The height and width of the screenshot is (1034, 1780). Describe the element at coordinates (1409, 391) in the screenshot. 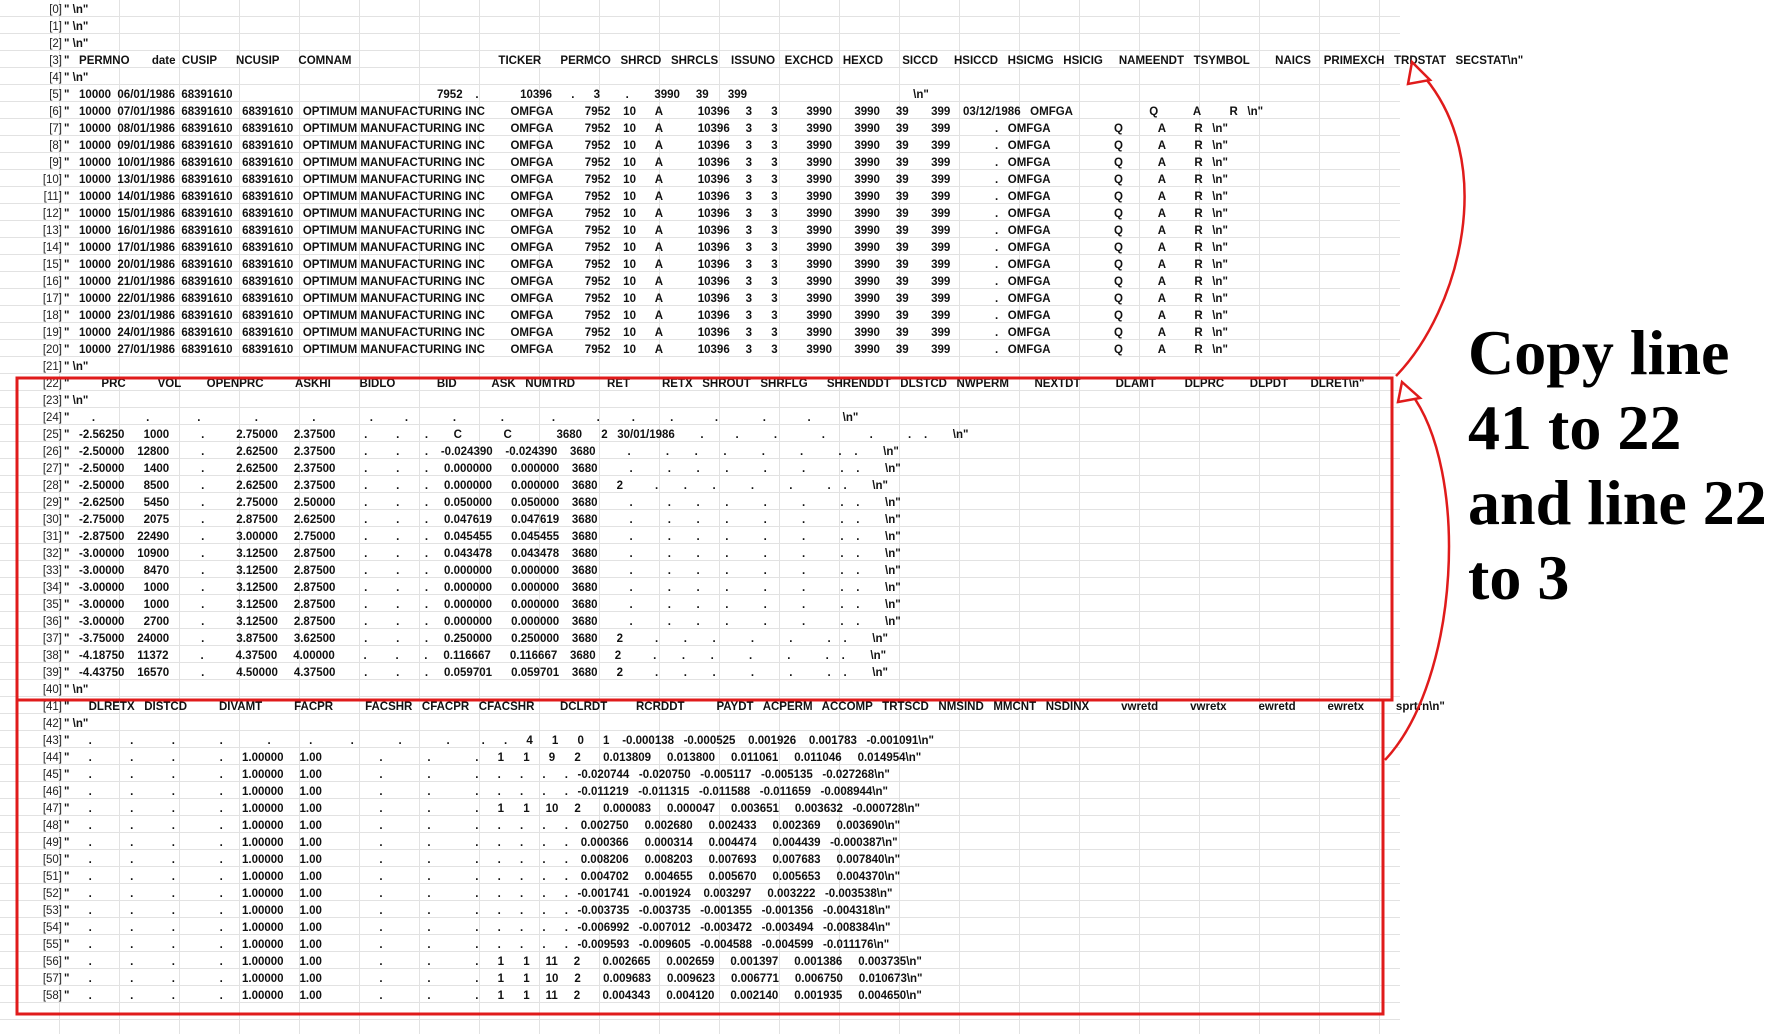

I see `arrowhead-lower-icon` at that location.